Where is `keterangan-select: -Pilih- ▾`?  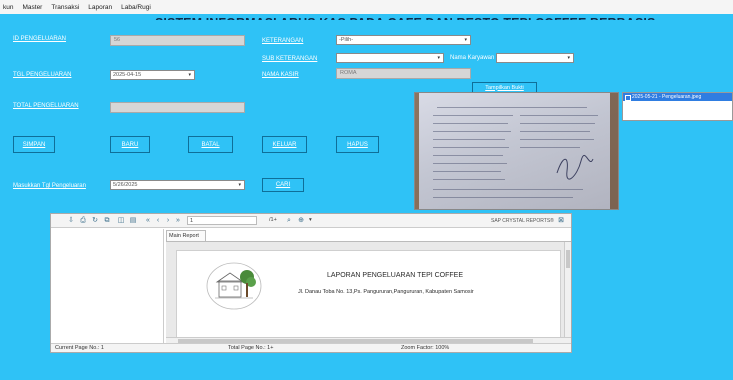 keterangan-select: -Pilih- ▾ is located at coordinates (403, 40).